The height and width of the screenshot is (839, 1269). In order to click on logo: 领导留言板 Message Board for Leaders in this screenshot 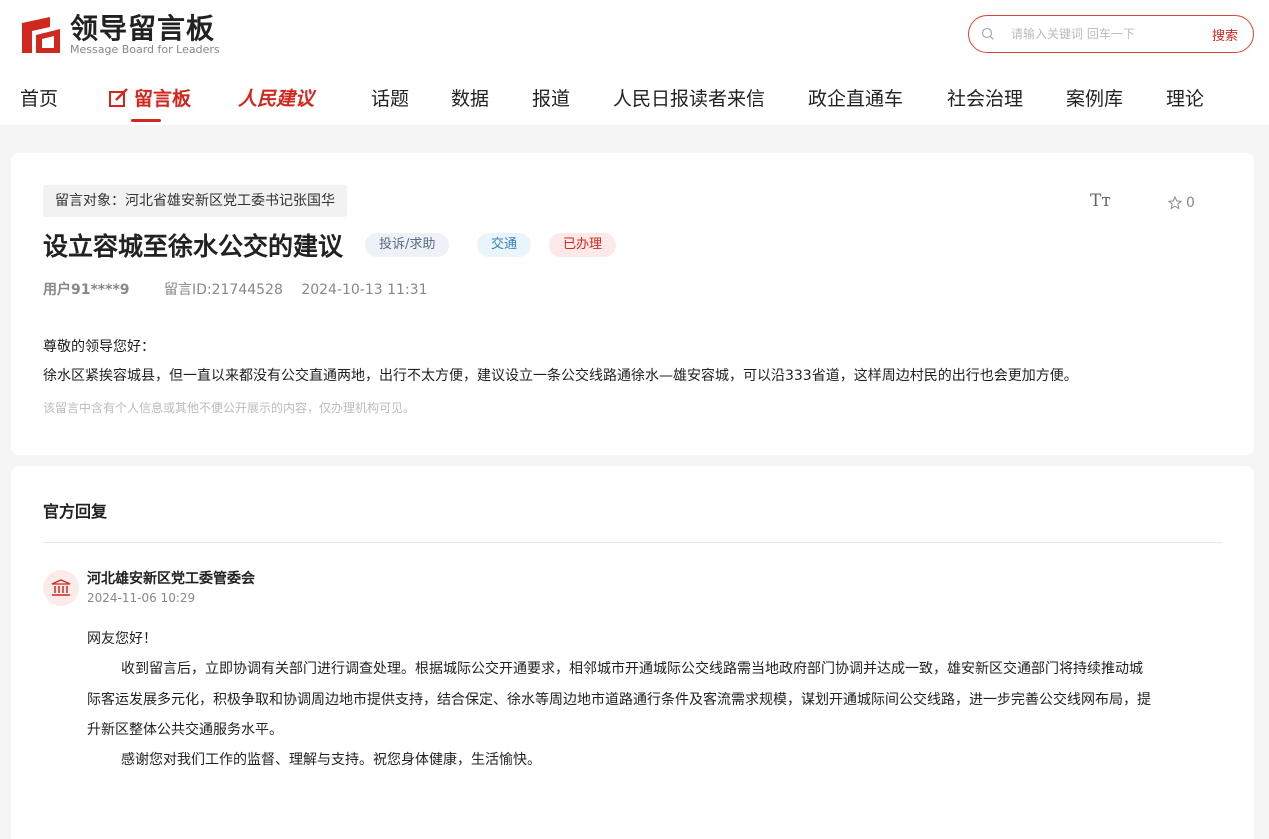, I will do `click(120, 35)`.